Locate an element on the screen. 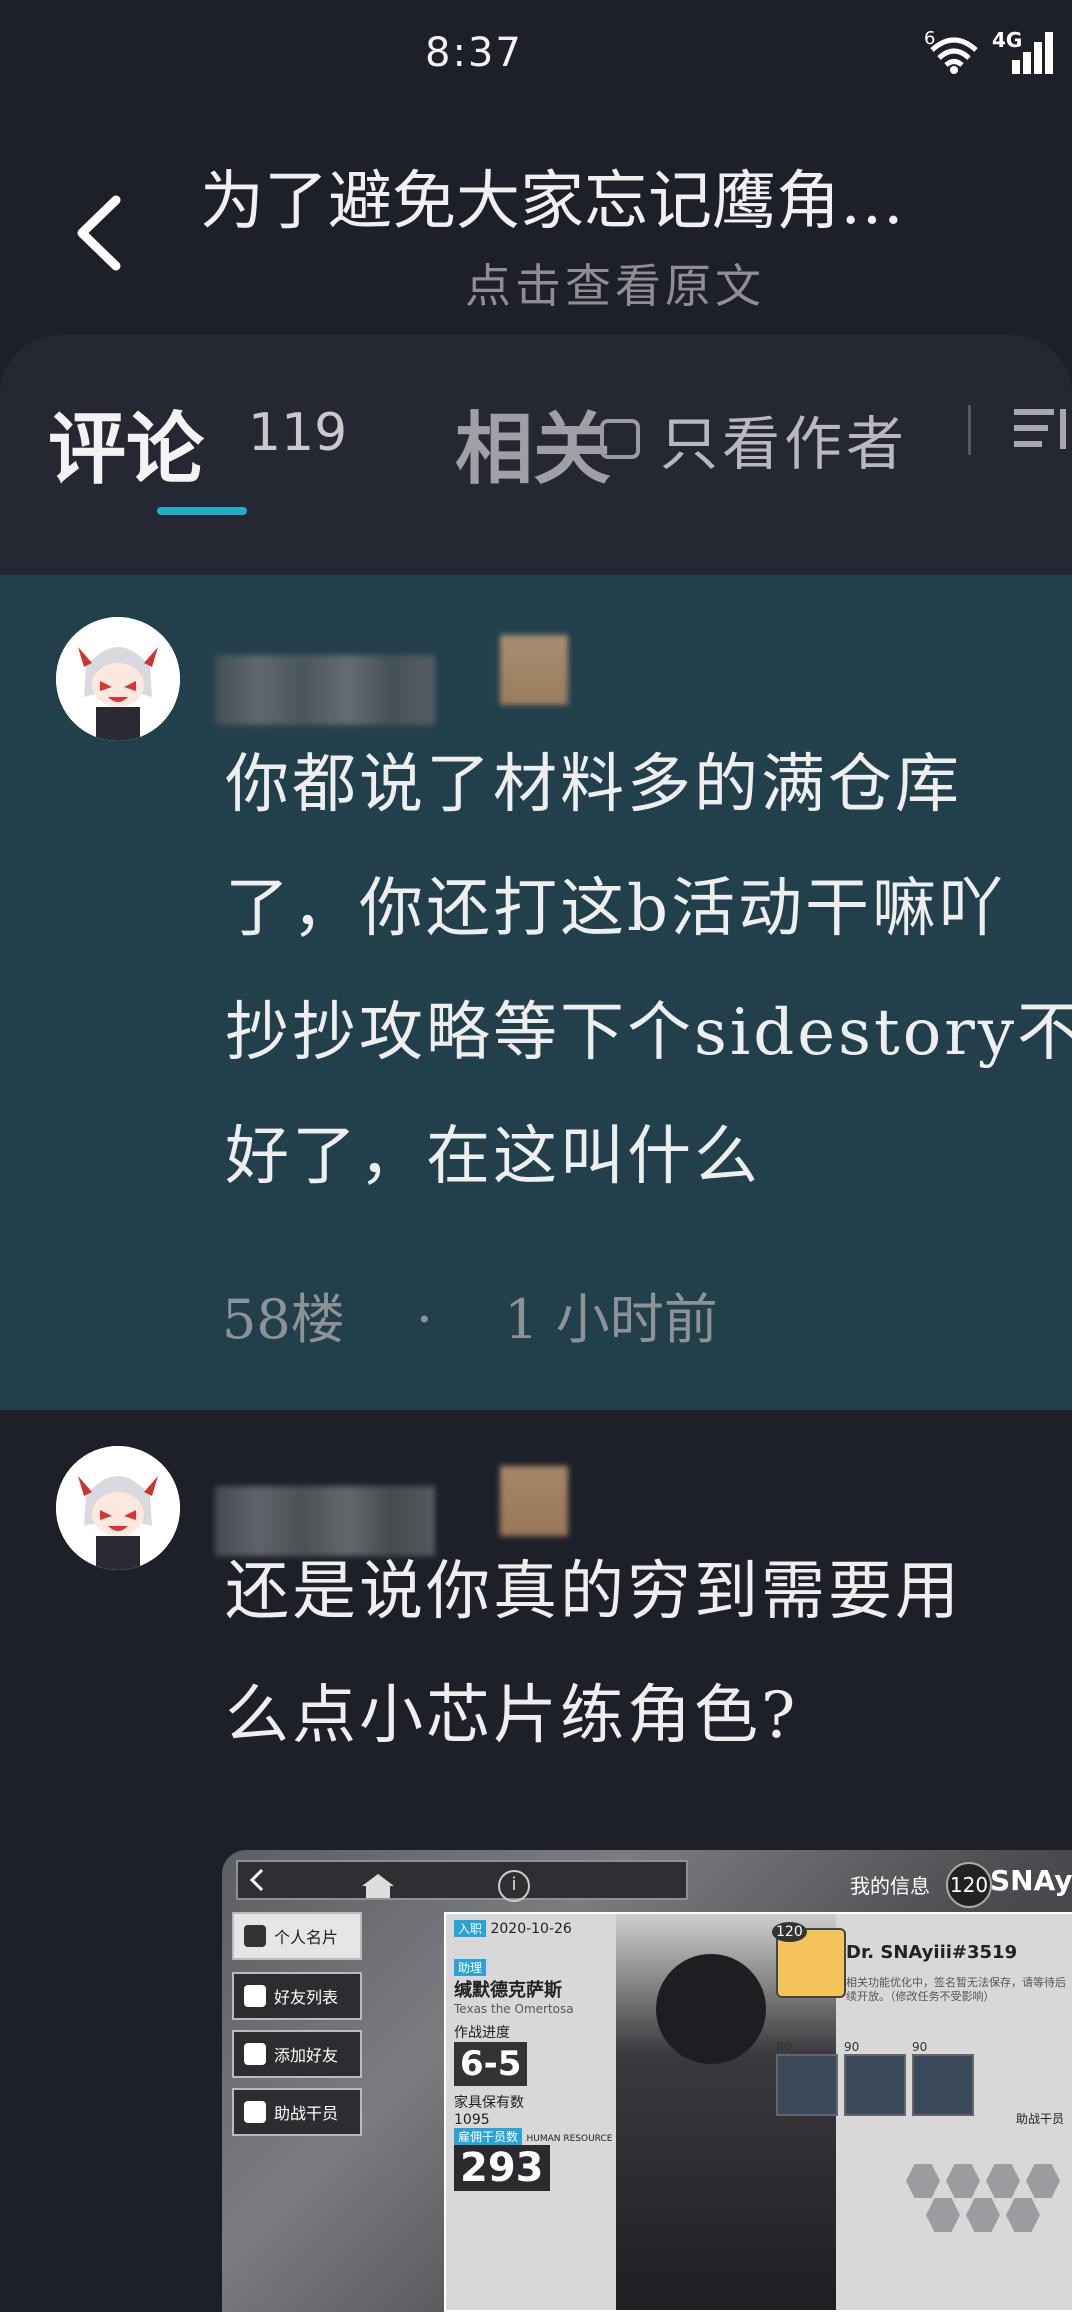  doctor-level: 120 is located at coordinates (789, 1932).